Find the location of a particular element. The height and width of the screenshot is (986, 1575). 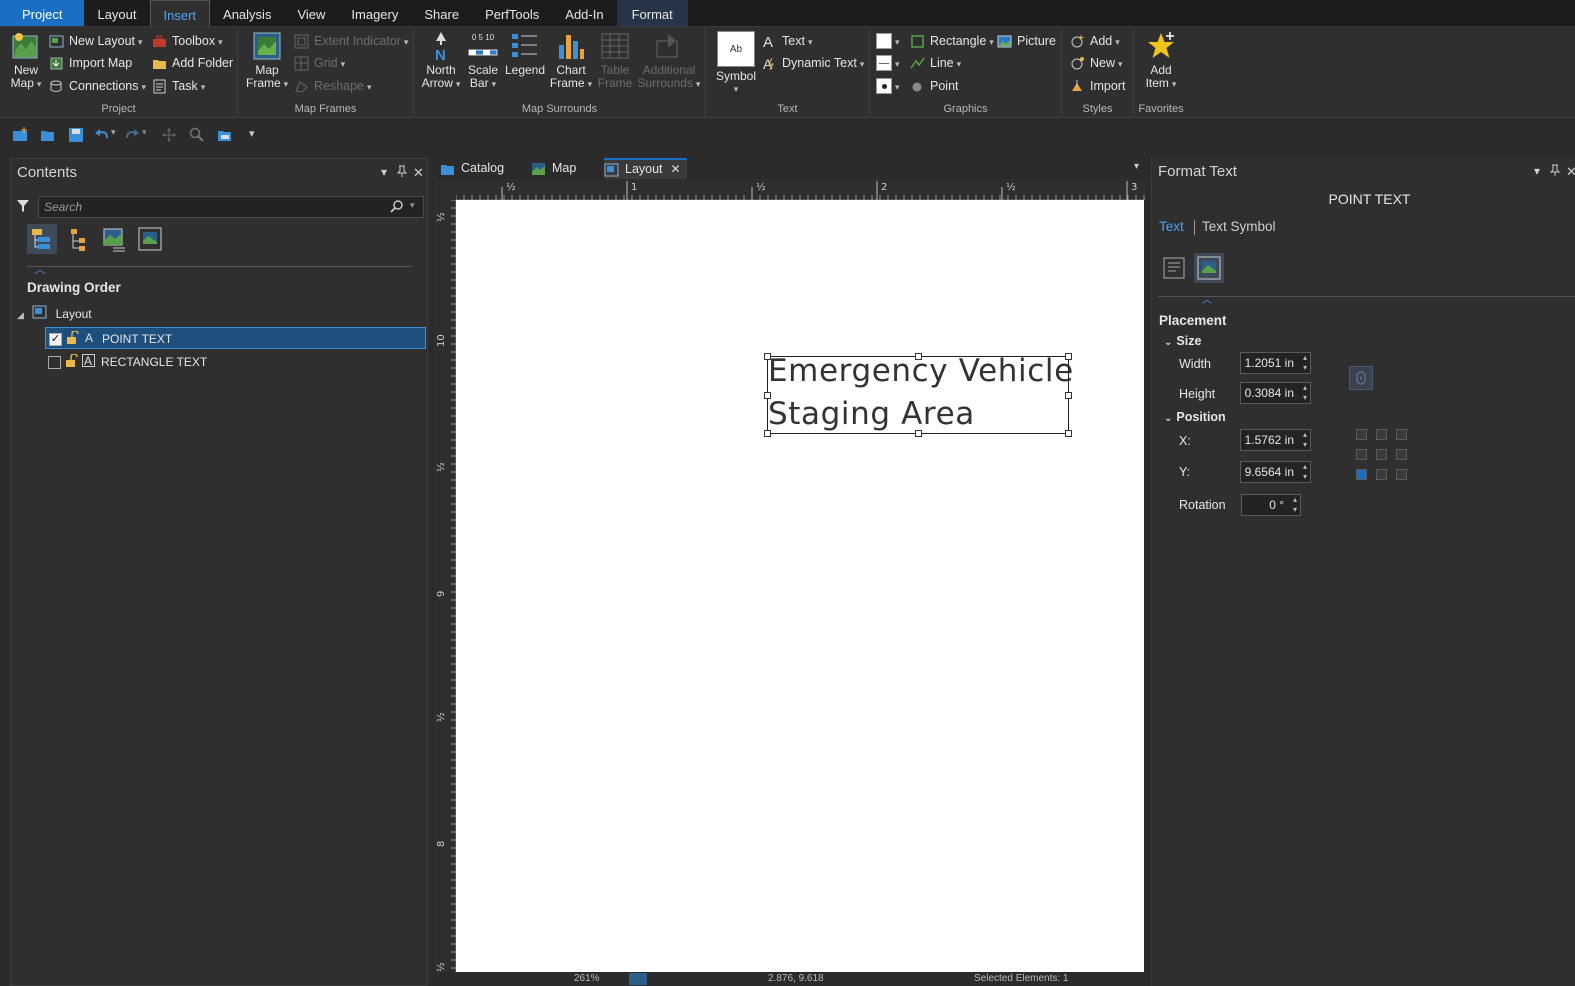

close-tab-icon: ✕ is located at coordinates (676, 169).